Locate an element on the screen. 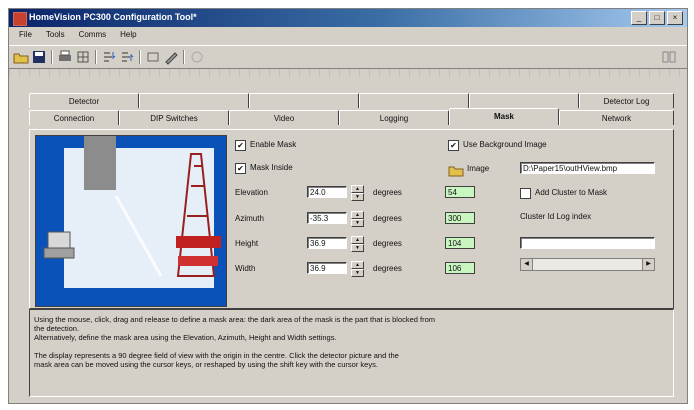  toolbar is located at coordinates (348, 57).